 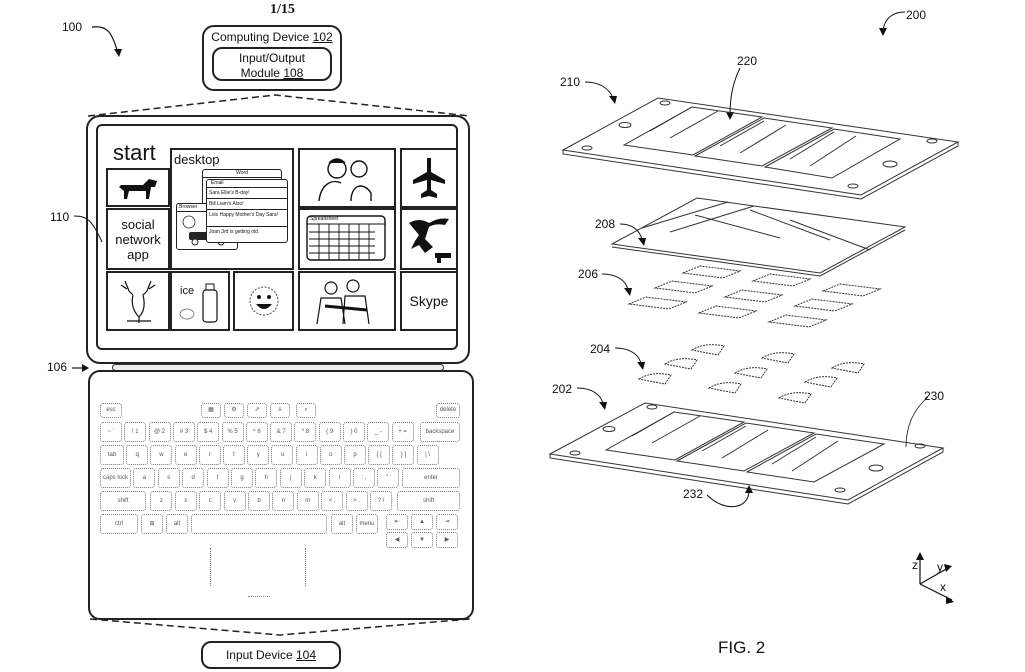 I want to click on group-tile, so click(x=347, y=301).